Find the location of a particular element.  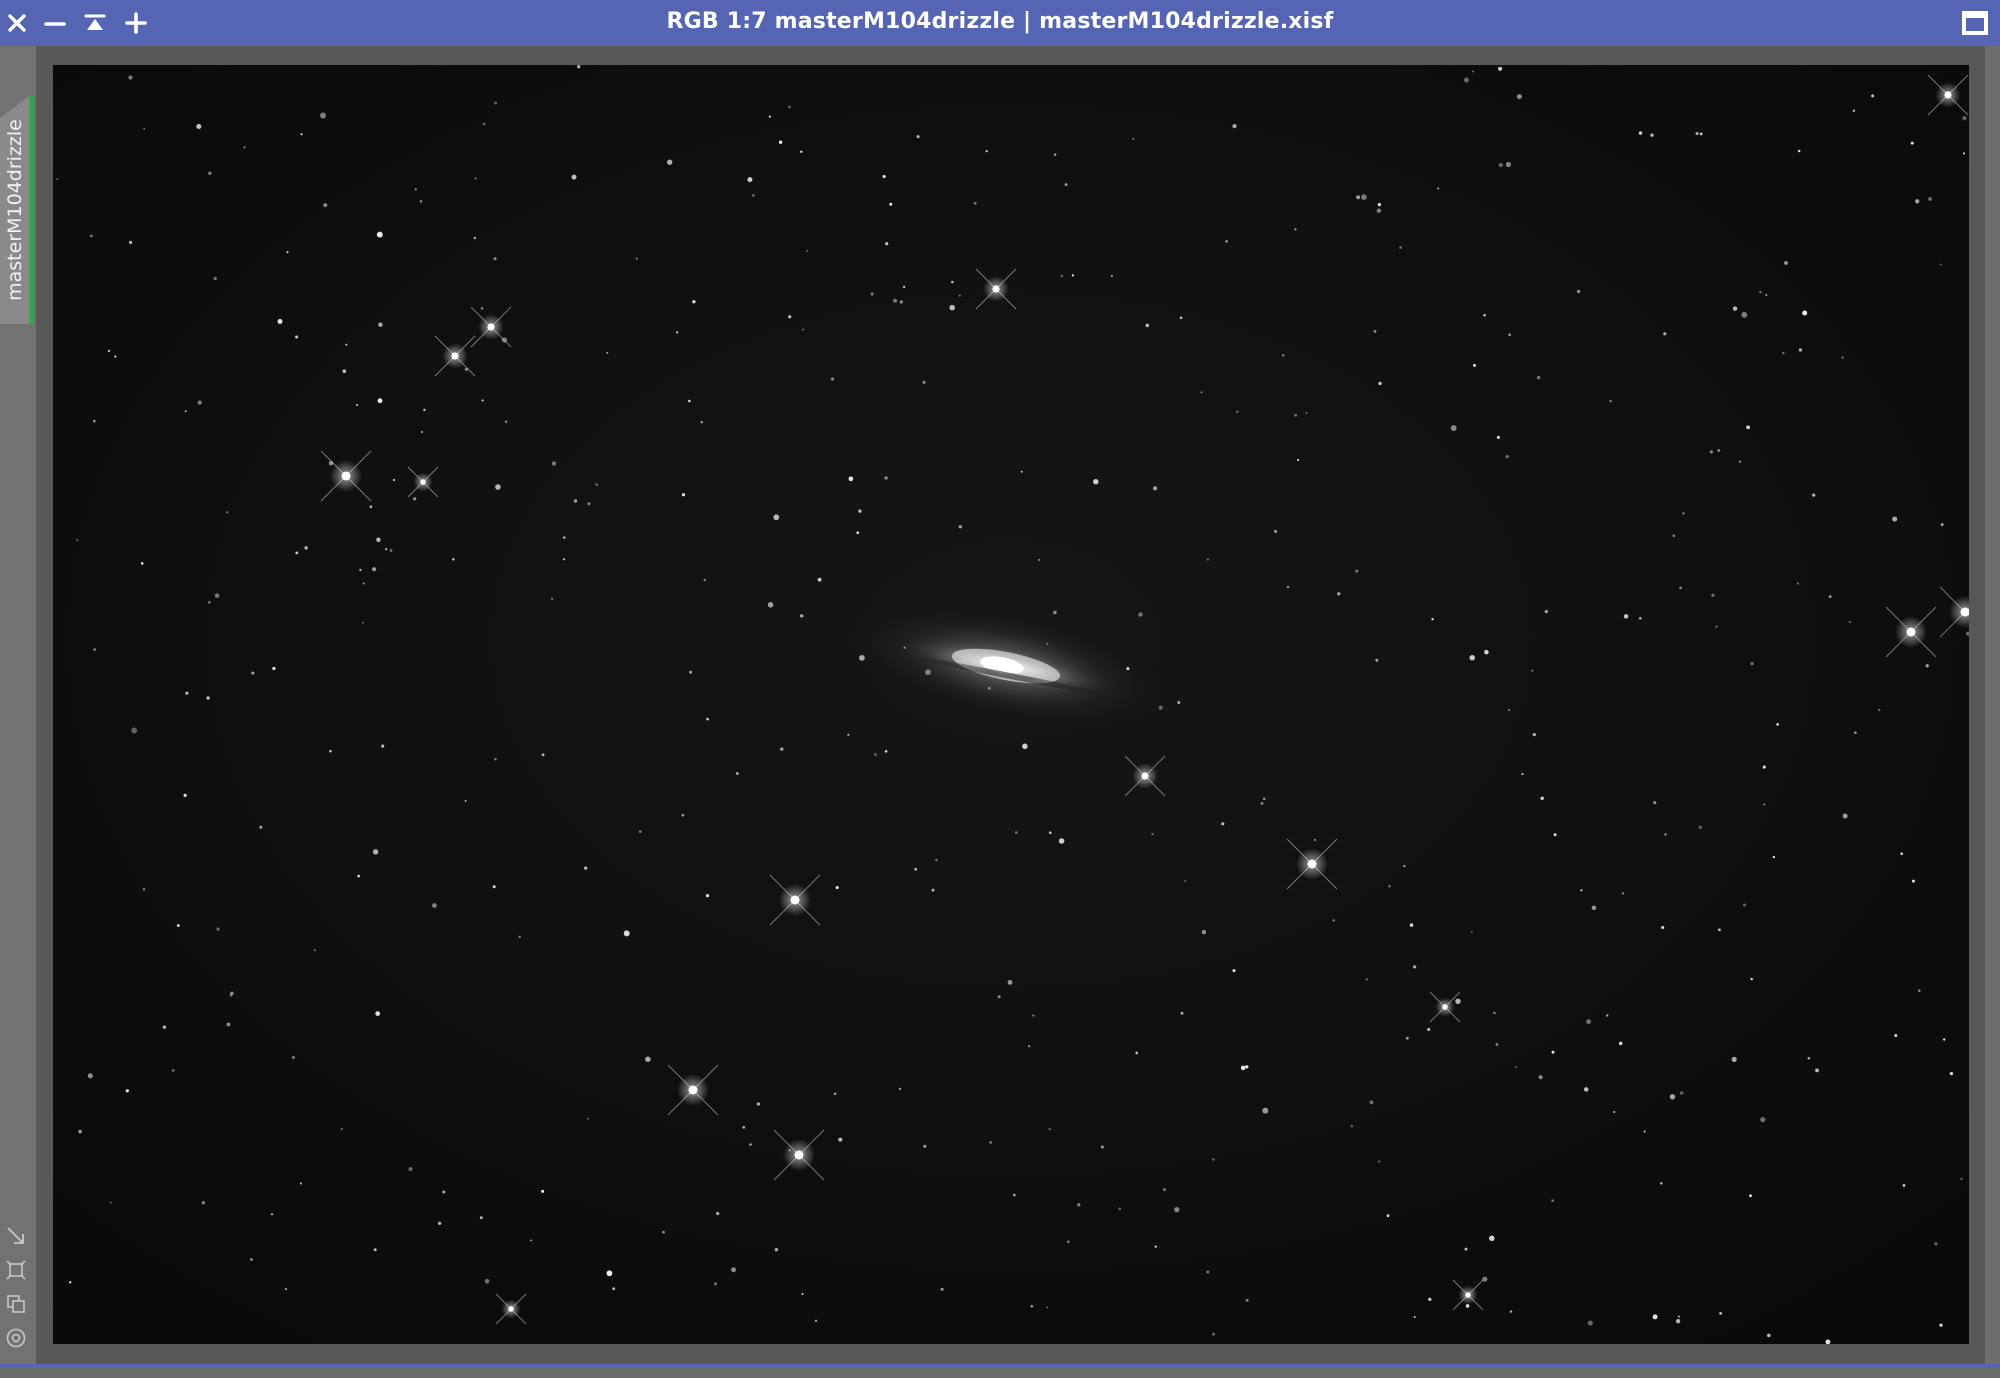

close-button is located at coordinates (17, 23).